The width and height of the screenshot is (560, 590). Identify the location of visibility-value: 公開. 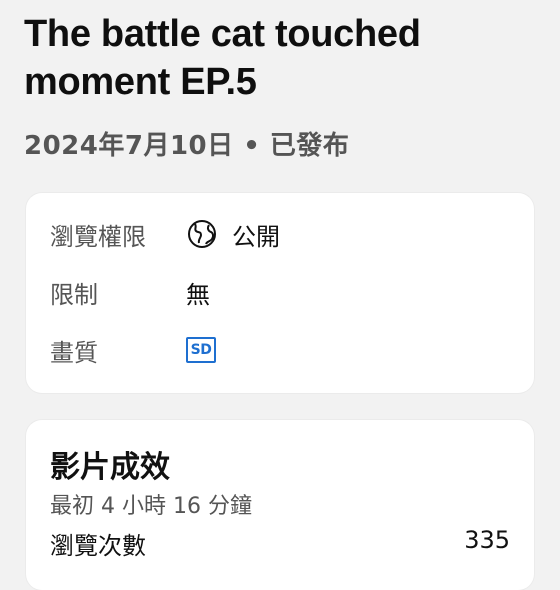
(256, 236).